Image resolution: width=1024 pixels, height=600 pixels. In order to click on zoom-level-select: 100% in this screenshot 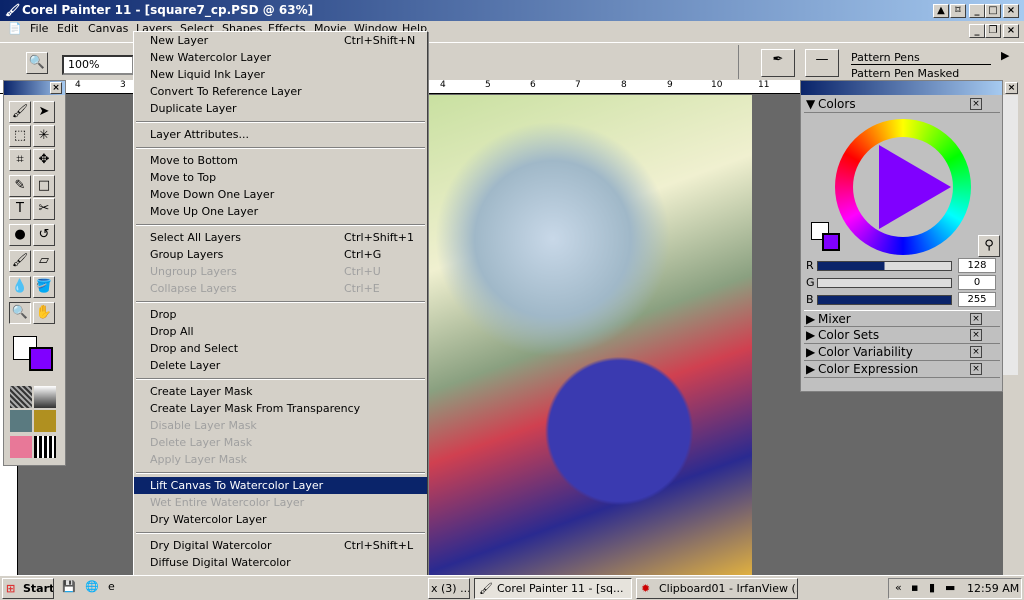, I will do `click(98, 65)`.